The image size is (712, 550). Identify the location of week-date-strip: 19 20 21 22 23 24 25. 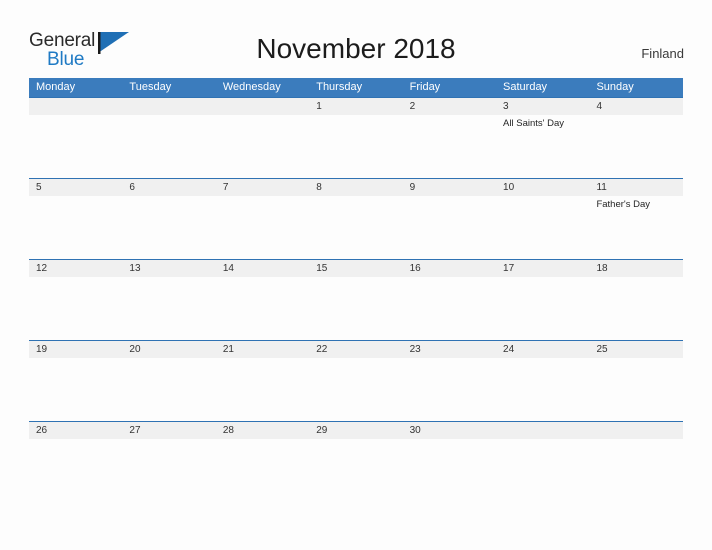
(356, 349).